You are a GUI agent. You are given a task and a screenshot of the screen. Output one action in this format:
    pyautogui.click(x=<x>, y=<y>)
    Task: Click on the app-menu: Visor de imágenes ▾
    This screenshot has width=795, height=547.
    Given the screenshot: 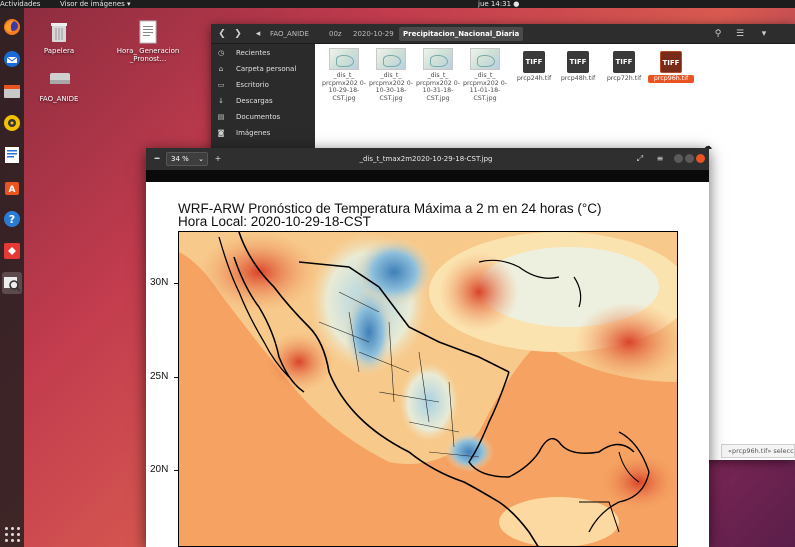 What is the action you would take?
    pyautogui.click(x=95, y=4)
    